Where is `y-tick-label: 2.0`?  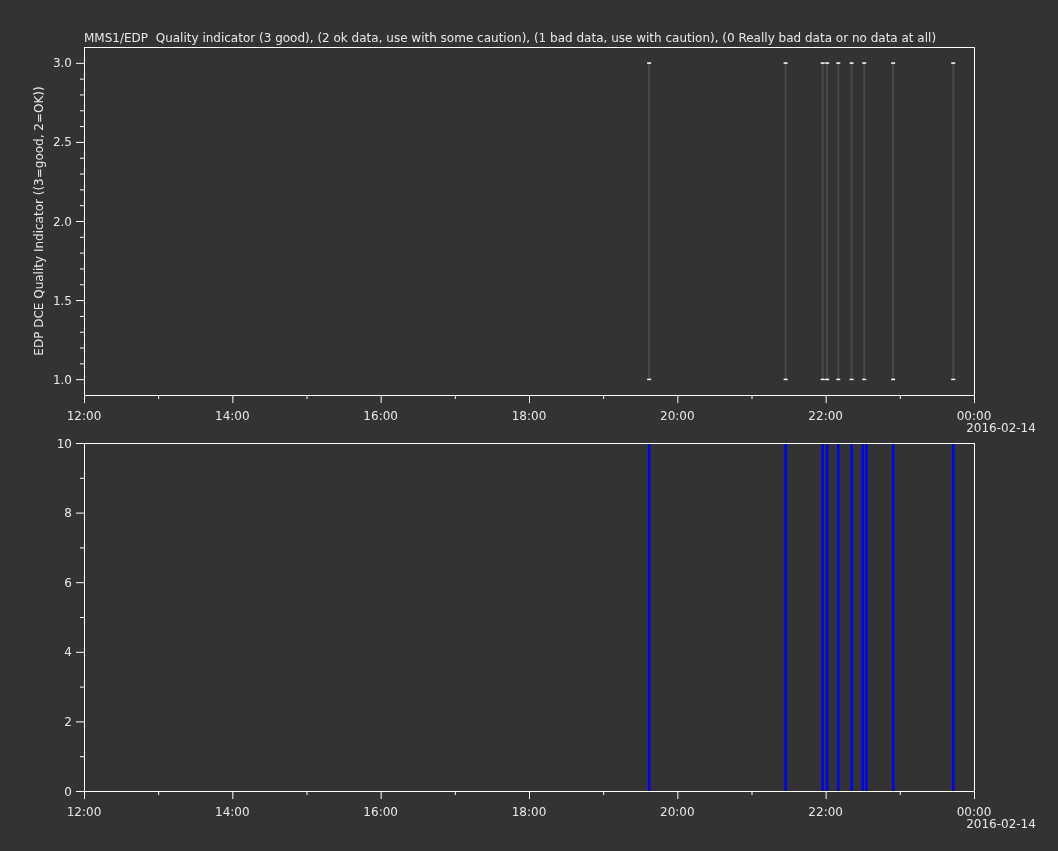
y-tick-label: 2.0 is located at coordinates (62, 221).